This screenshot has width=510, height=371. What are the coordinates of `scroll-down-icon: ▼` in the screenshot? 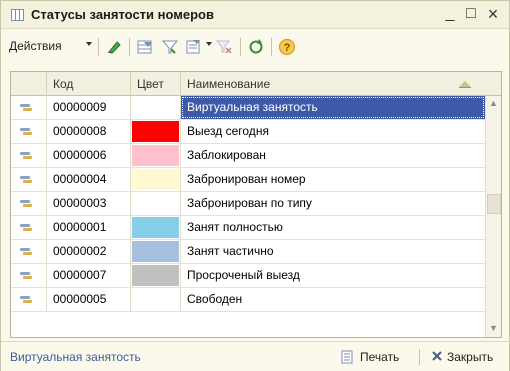 It's located at (493, 328).